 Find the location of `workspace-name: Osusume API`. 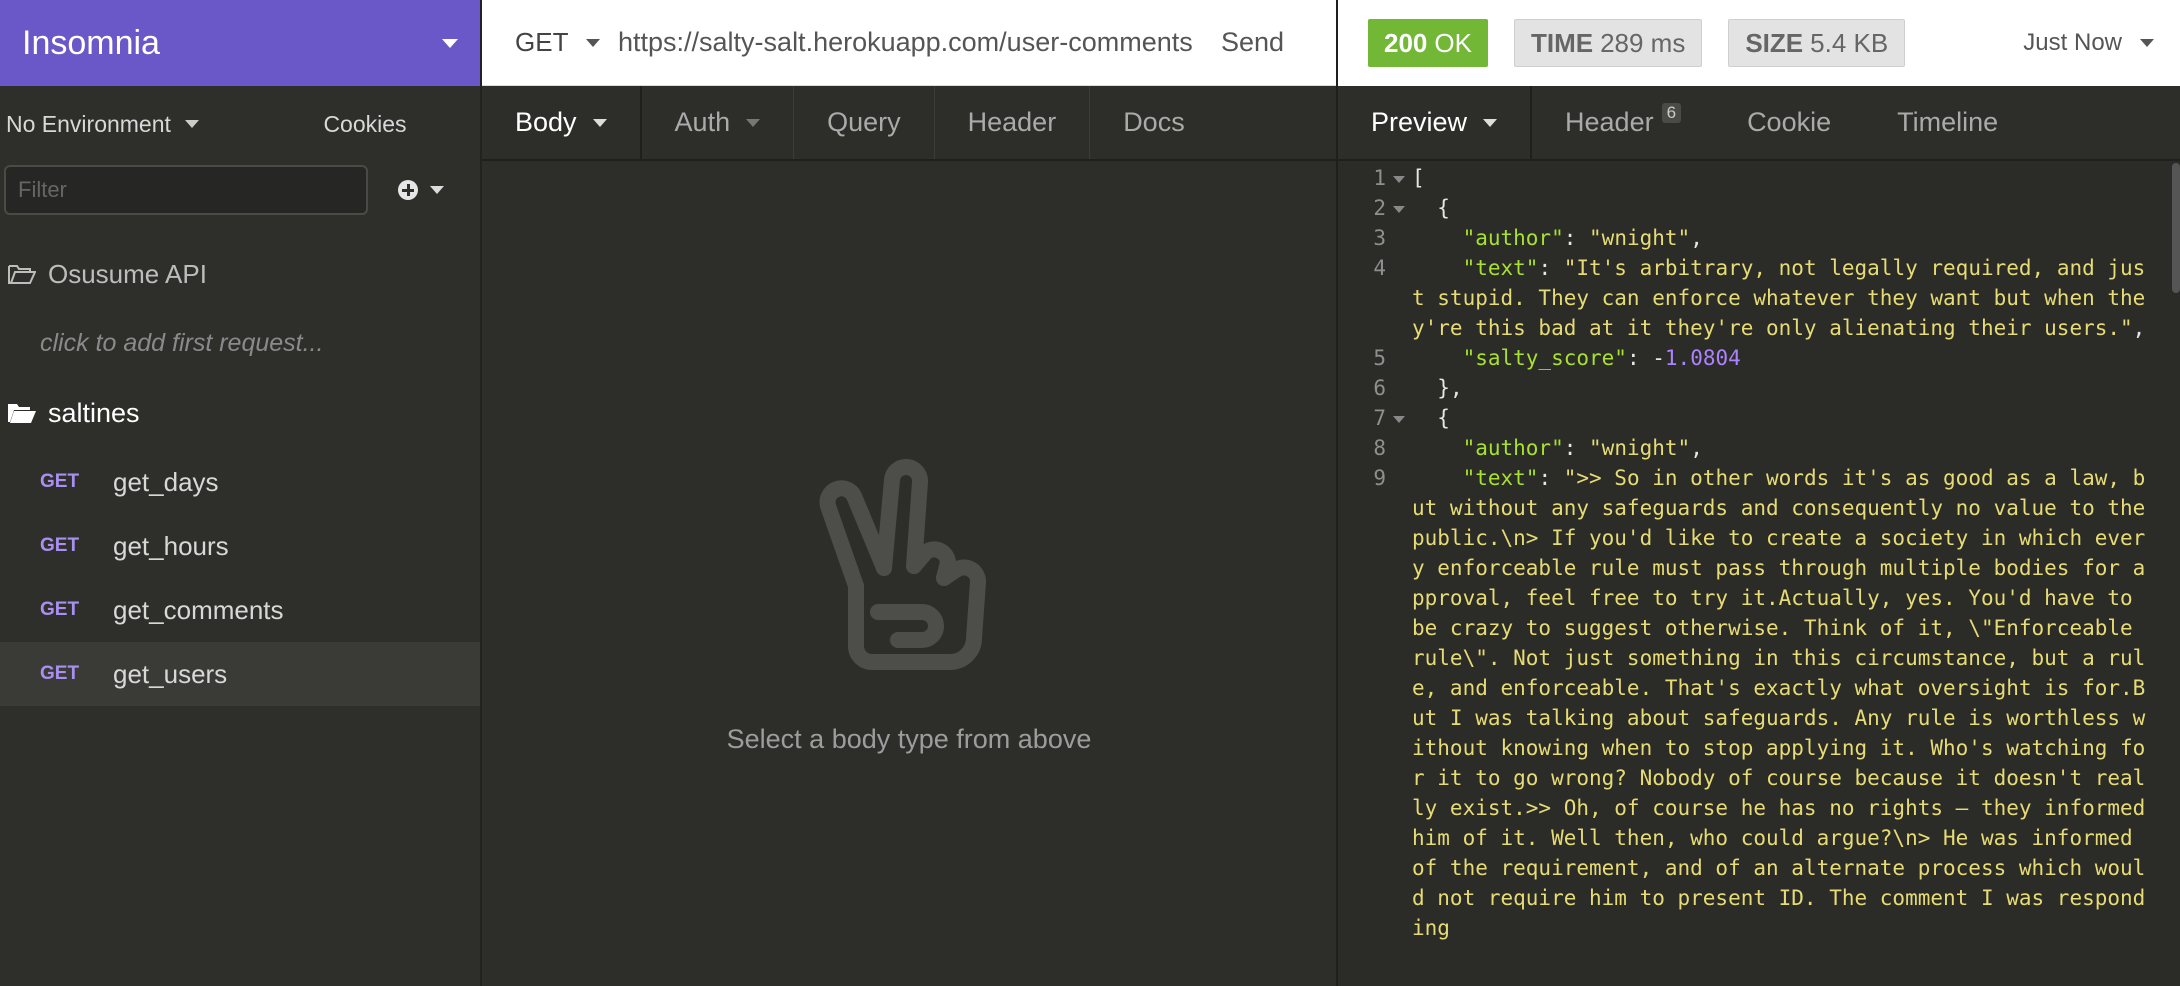

workspace-name: Osusume API is located at coordinates (127, 273).